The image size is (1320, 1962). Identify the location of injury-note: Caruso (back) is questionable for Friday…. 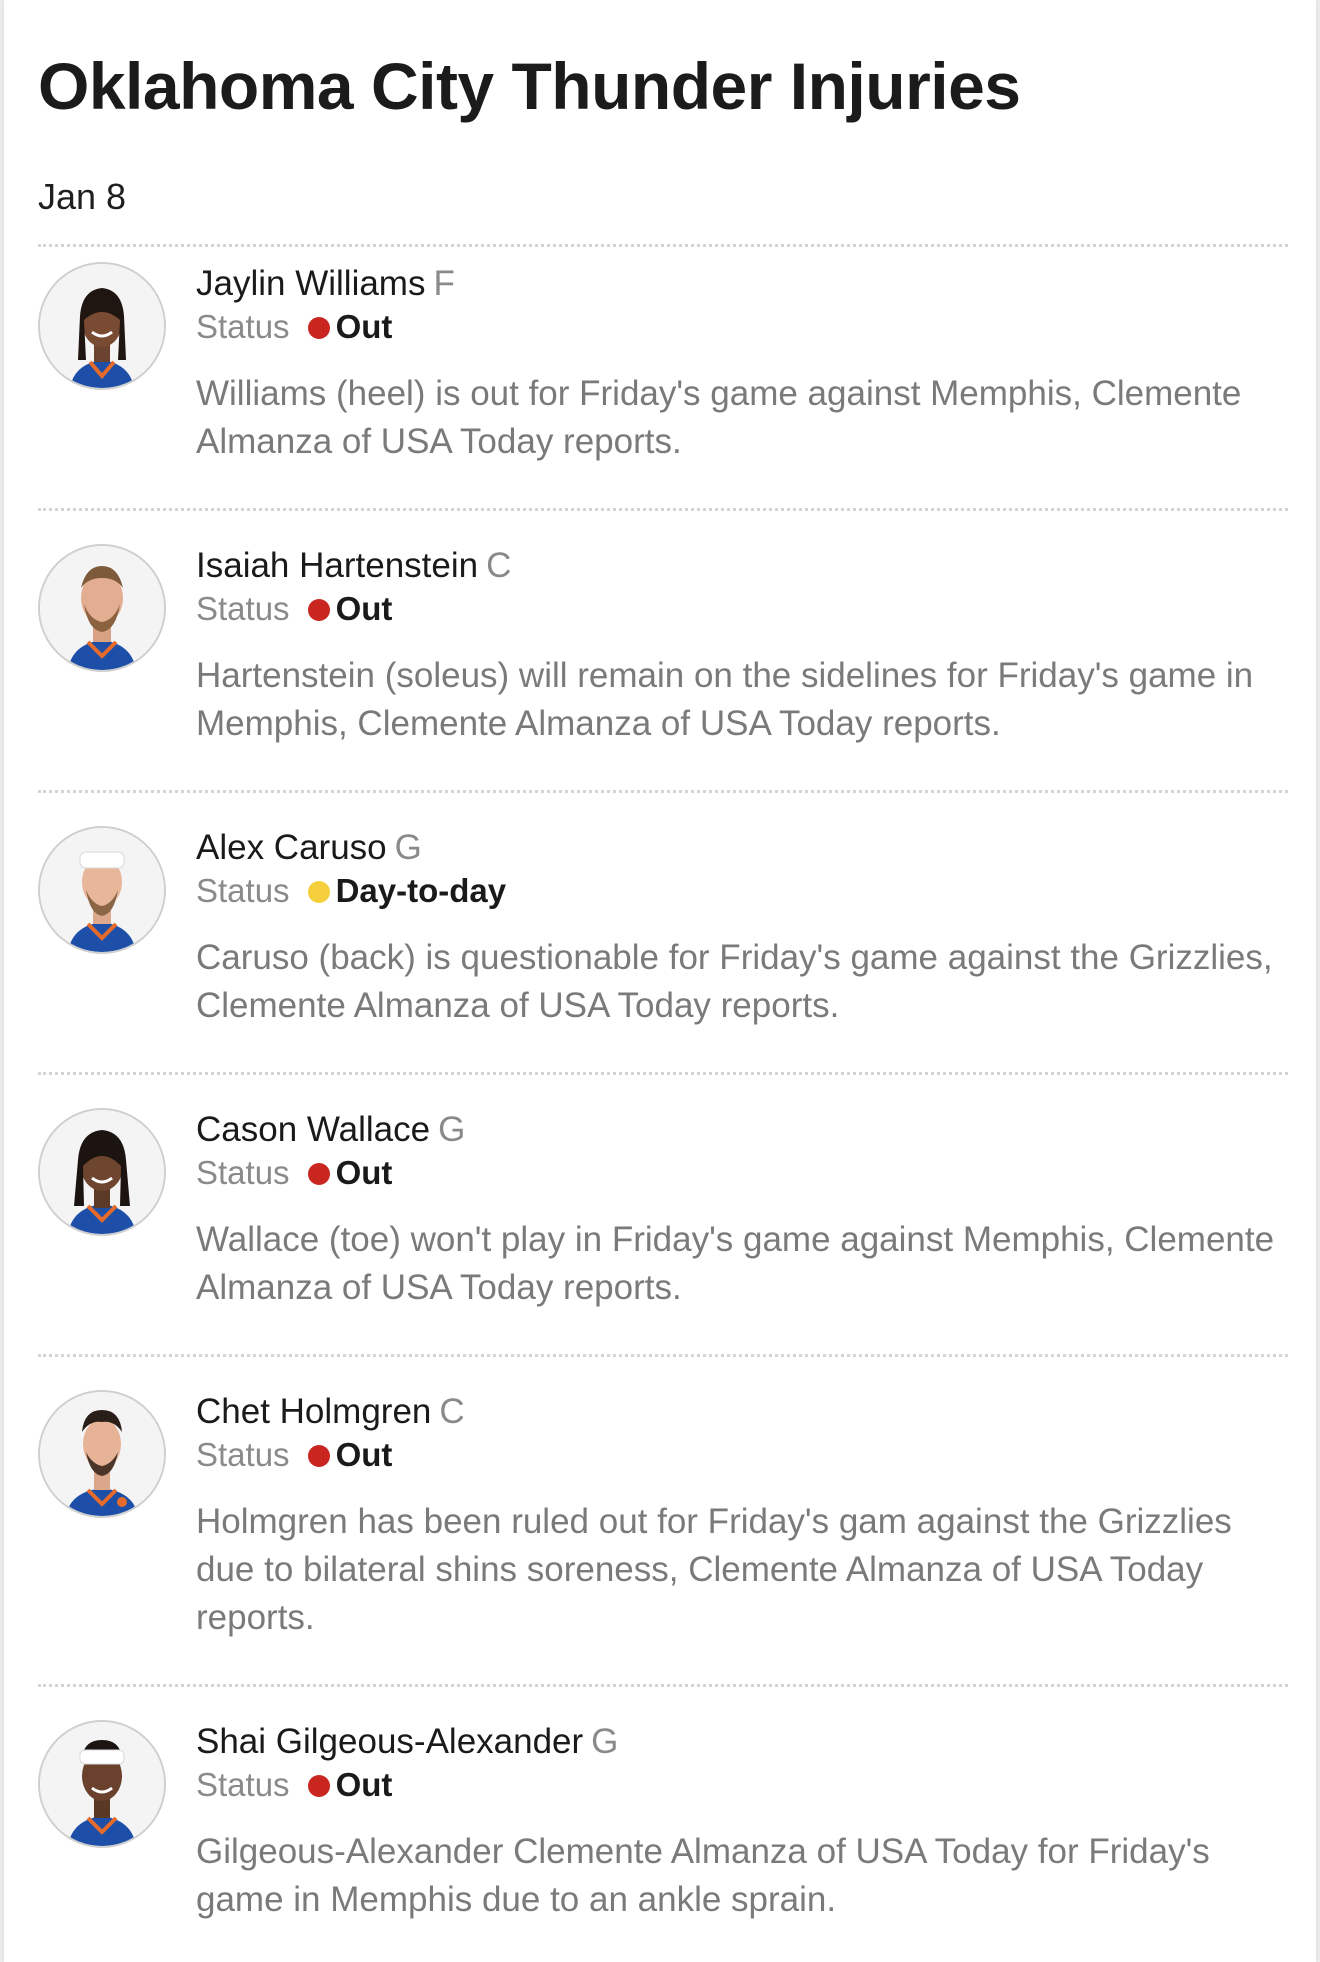
(734, 981).